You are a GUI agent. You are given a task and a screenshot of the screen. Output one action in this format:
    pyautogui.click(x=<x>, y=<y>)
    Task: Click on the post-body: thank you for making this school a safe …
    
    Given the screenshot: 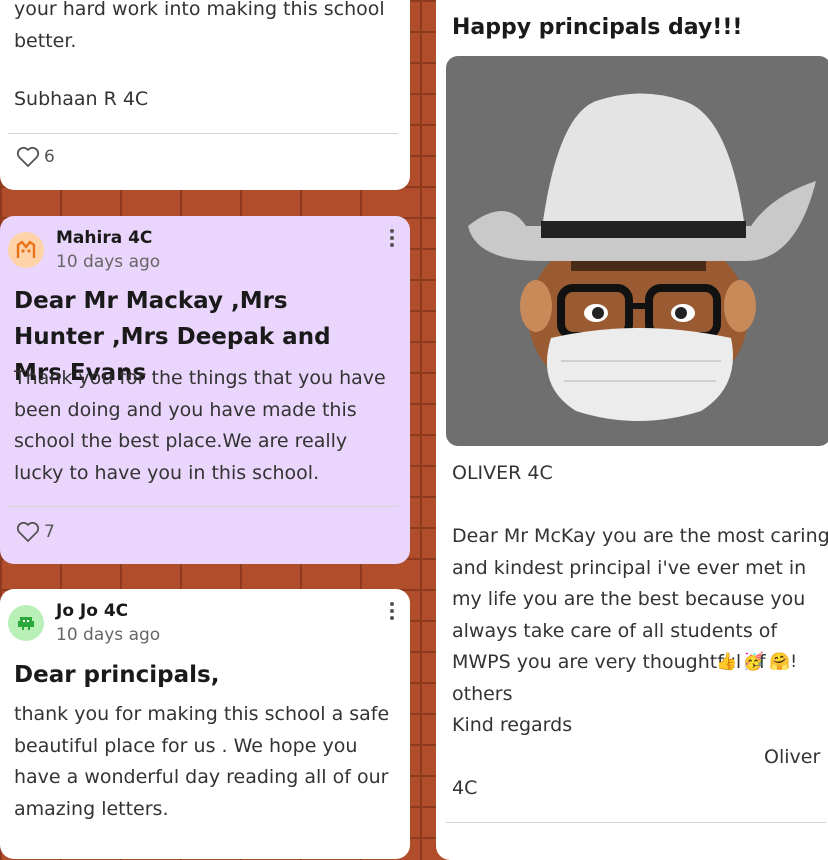 What is the action you would take?
    pyautogui.click(x=202, y=761)
    